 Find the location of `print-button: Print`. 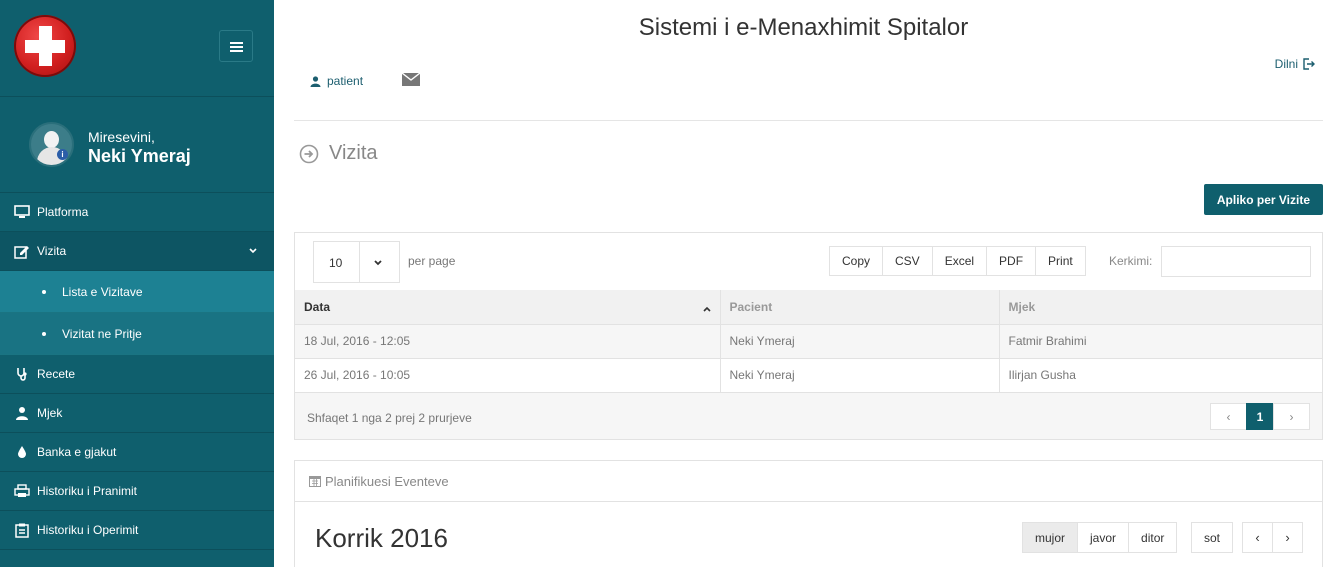

print-button: Print is located at coordinates (1060, 261).